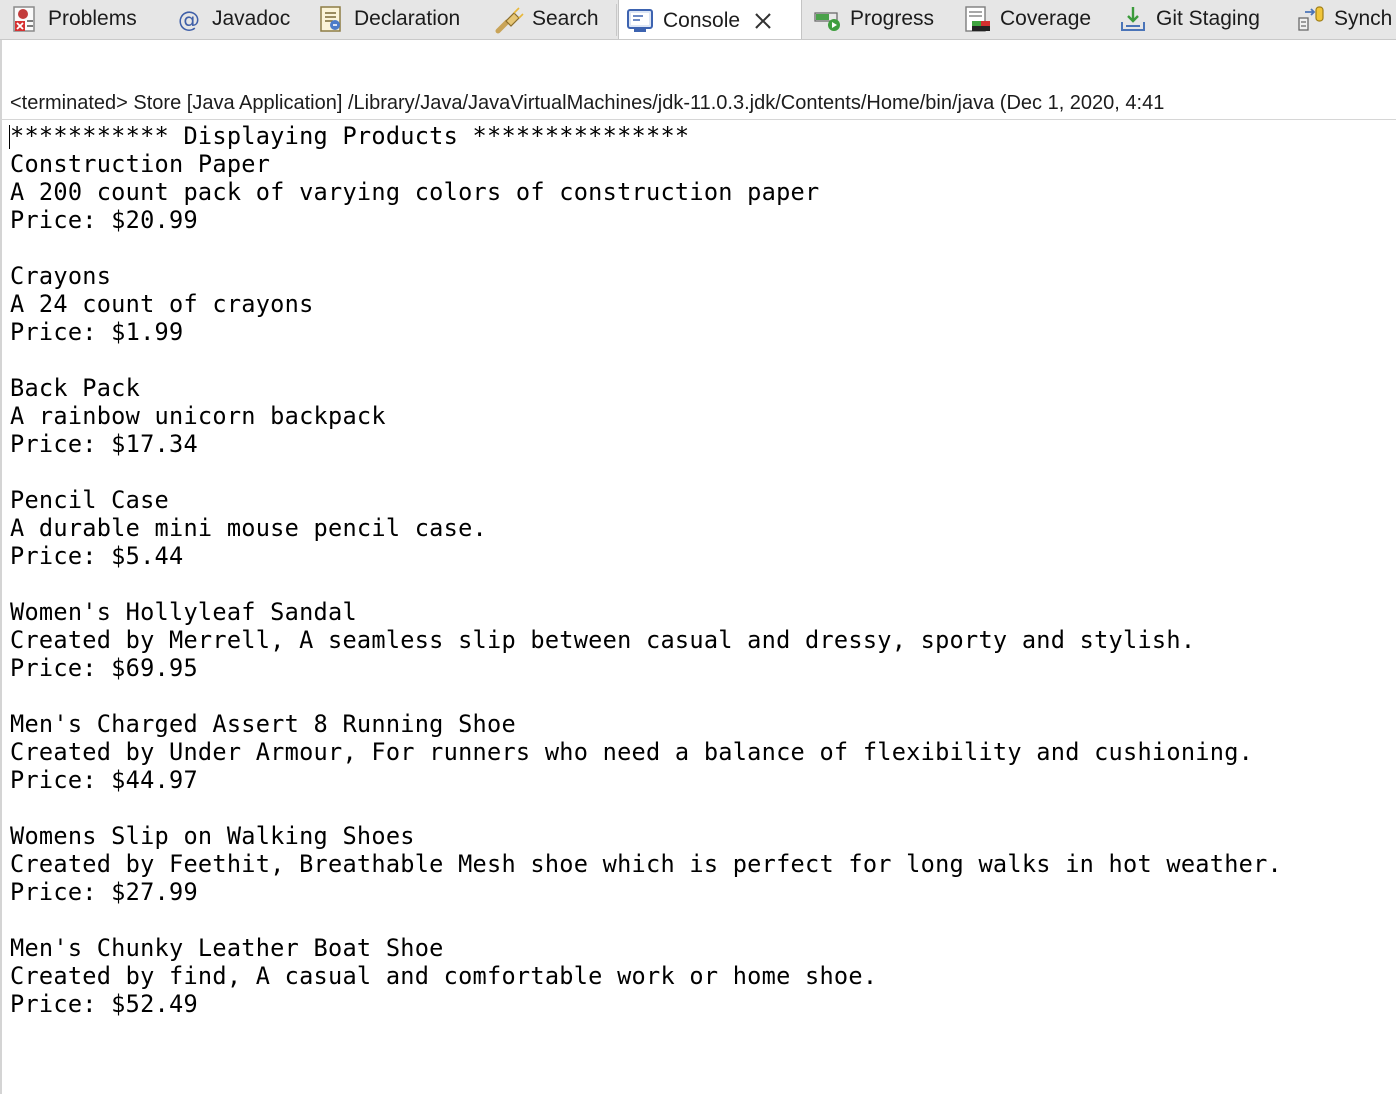  Describe the element at coordinates (97, 556) in the screenshot. I see `console-line: Price: $5.44` at that location.